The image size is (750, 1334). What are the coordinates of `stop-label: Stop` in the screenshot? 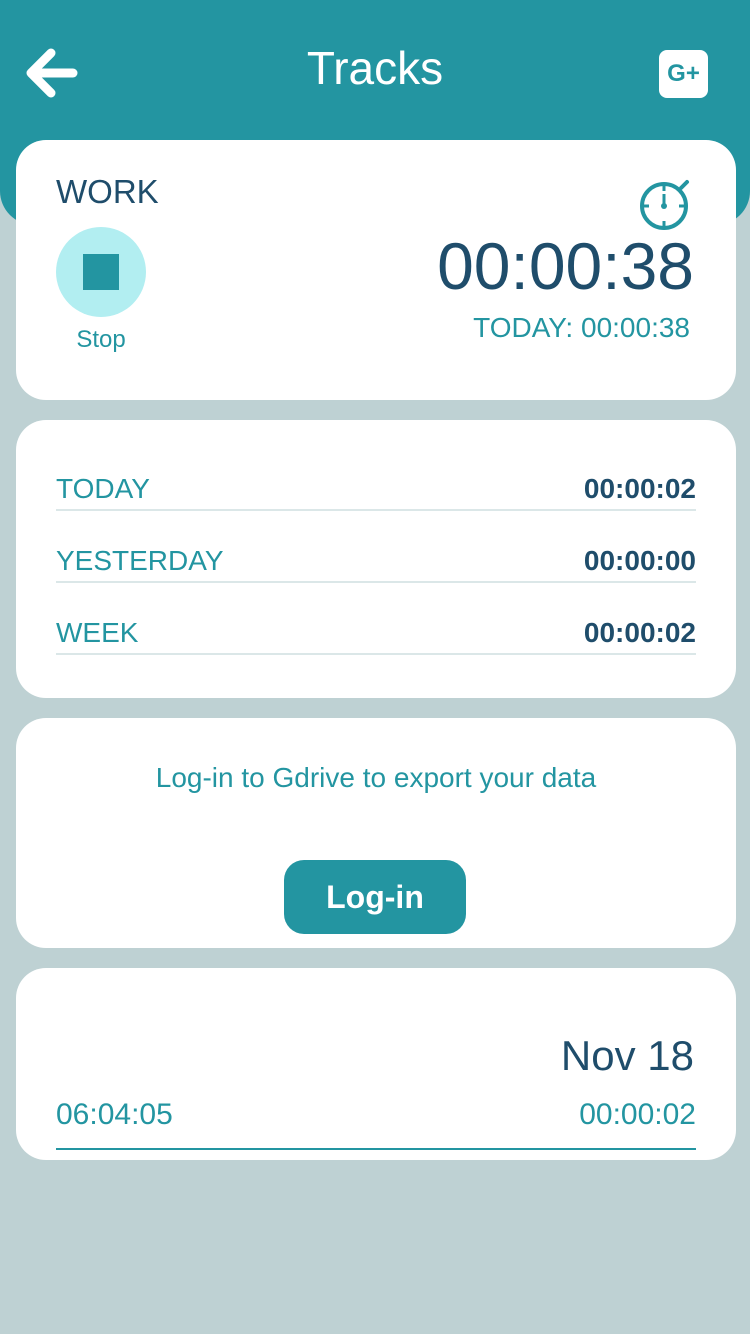 It's located at (101, 339).